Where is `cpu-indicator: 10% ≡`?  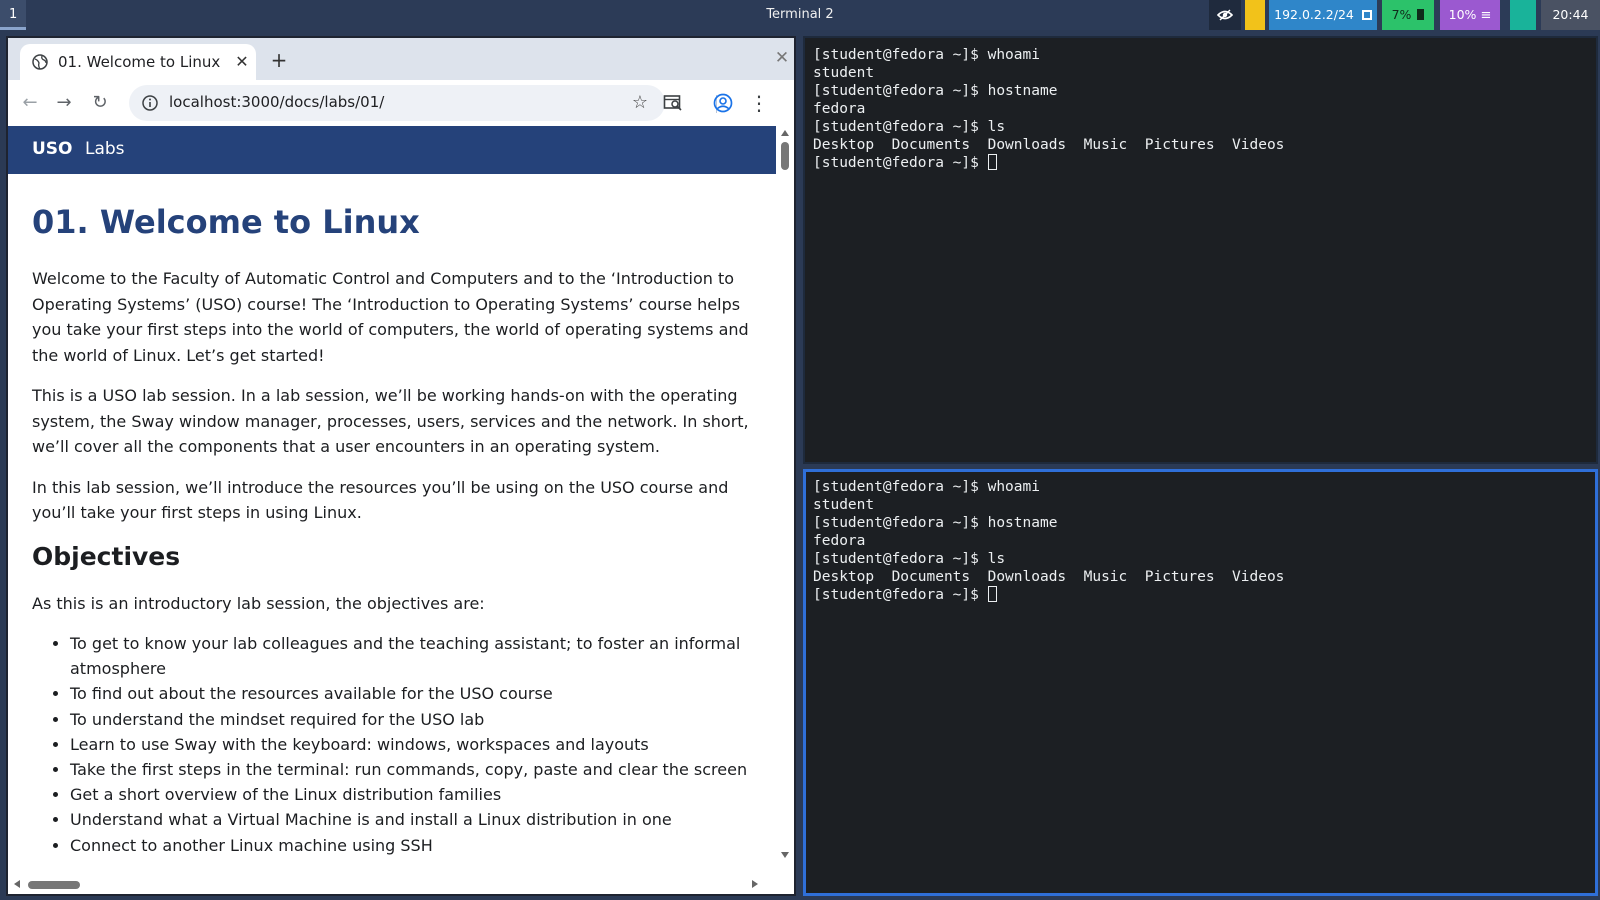 cpu-indicator: 10% ≡ is located at coordinates (1470, 15).